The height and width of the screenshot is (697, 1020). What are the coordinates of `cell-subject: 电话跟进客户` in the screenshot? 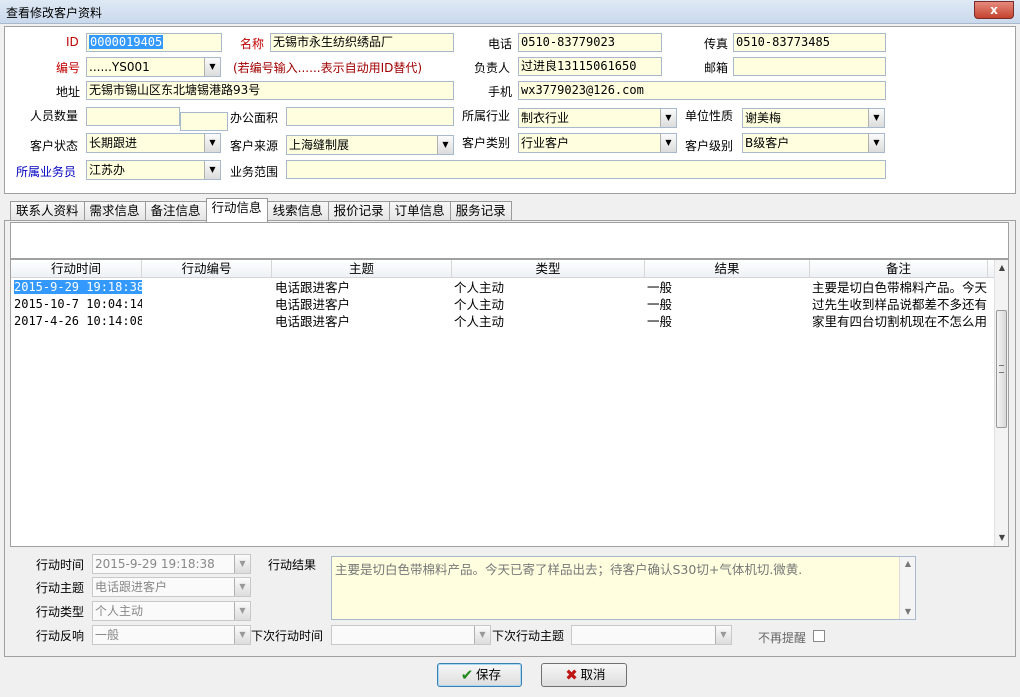 It's located at (313, 304).